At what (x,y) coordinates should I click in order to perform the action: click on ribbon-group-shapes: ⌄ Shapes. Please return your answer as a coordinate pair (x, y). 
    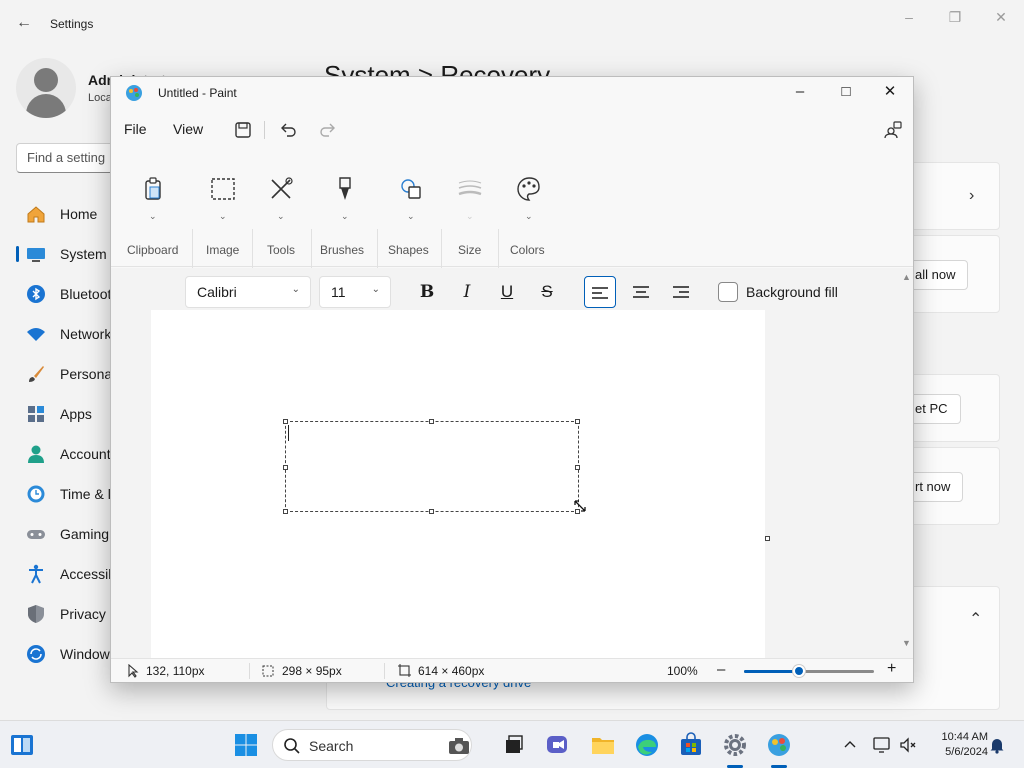
    Looking at the image, I should click on (412, 210).